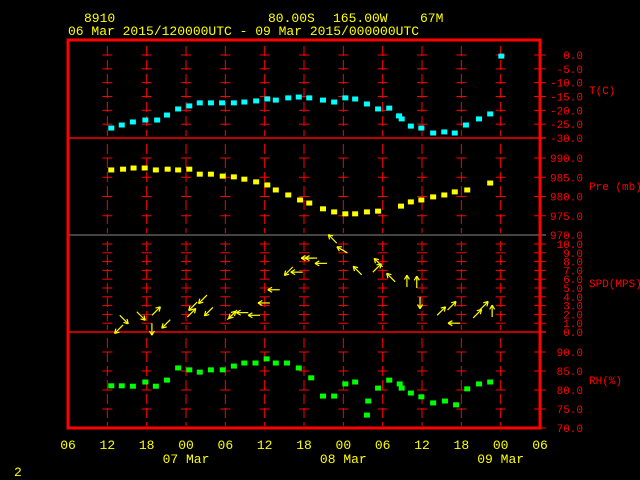 The image size is (640, 480). What do you see at coordinates (566, 99) in the screenshot?
I see `axis-tick-label: -15.0` at bounding box center [566, 99].